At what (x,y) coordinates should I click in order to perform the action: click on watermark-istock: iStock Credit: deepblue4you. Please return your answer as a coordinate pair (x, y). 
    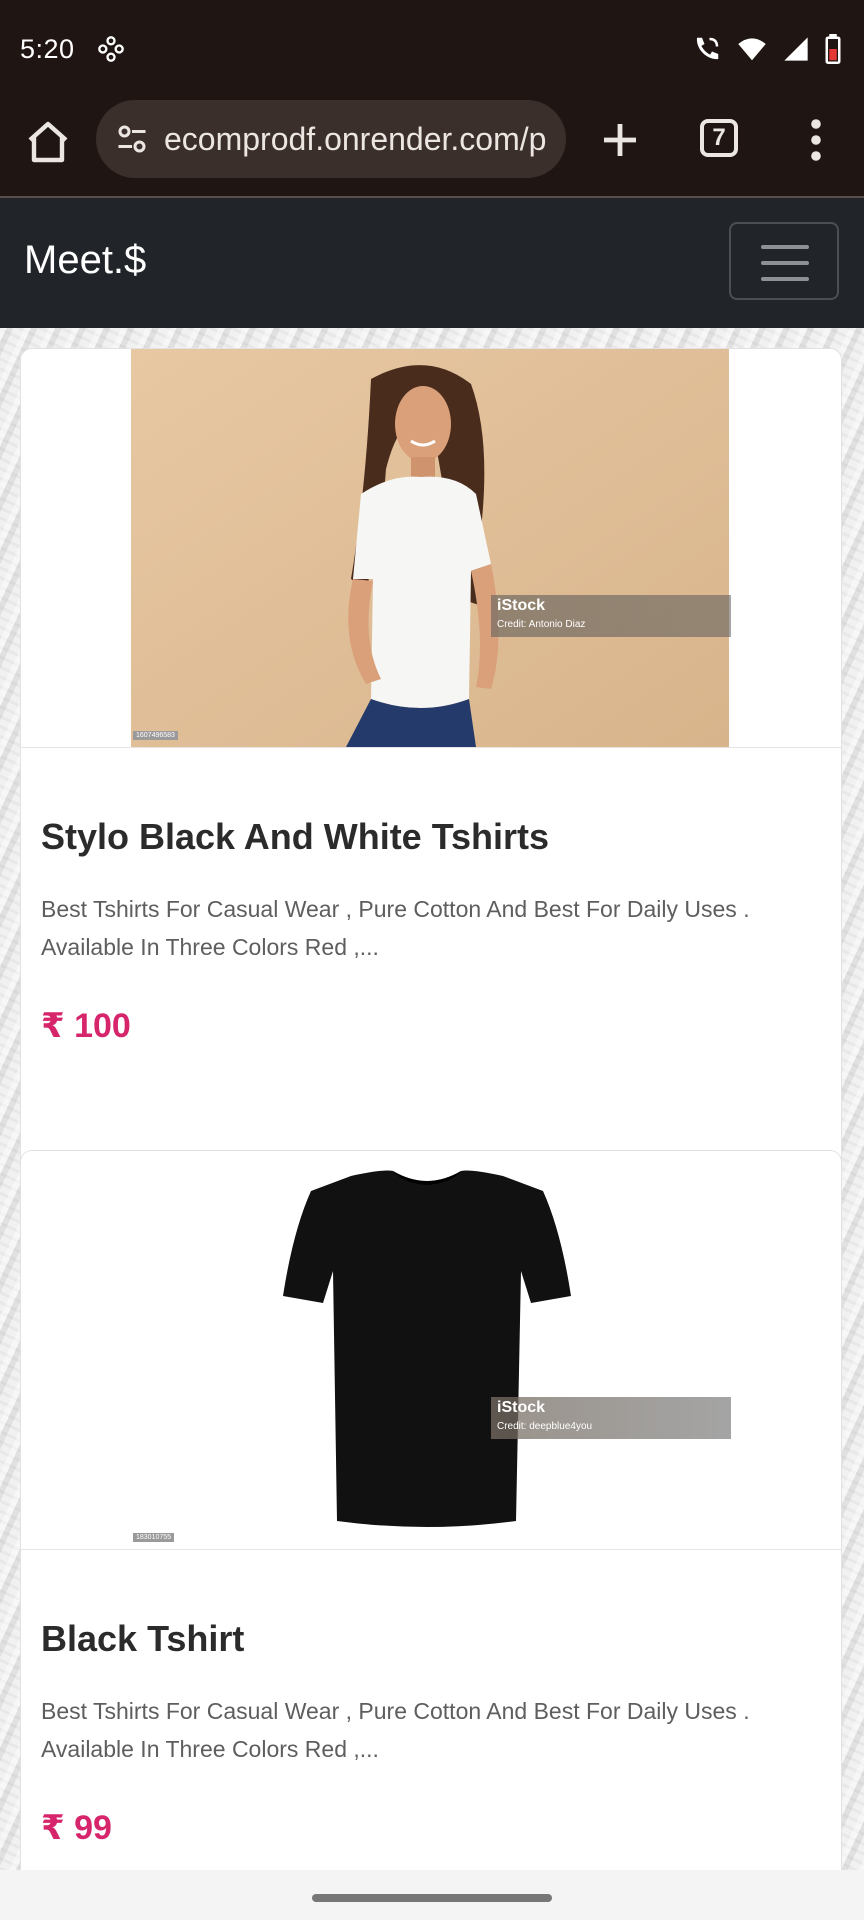
    Looking at the image, I should click on (611, 1418).